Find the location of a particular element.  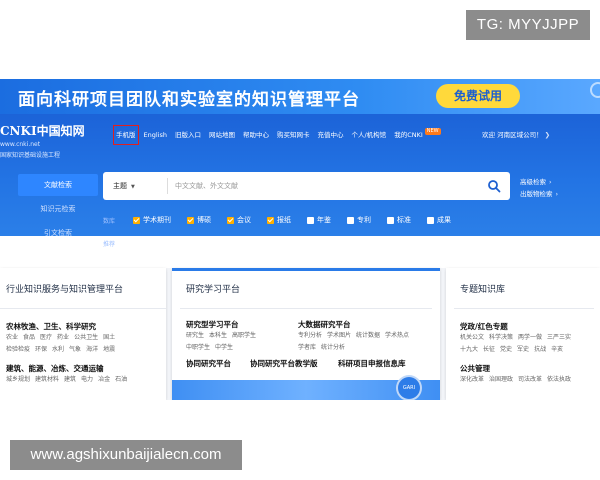

tag-link: 学者库 is located at coordinates (307, 347).